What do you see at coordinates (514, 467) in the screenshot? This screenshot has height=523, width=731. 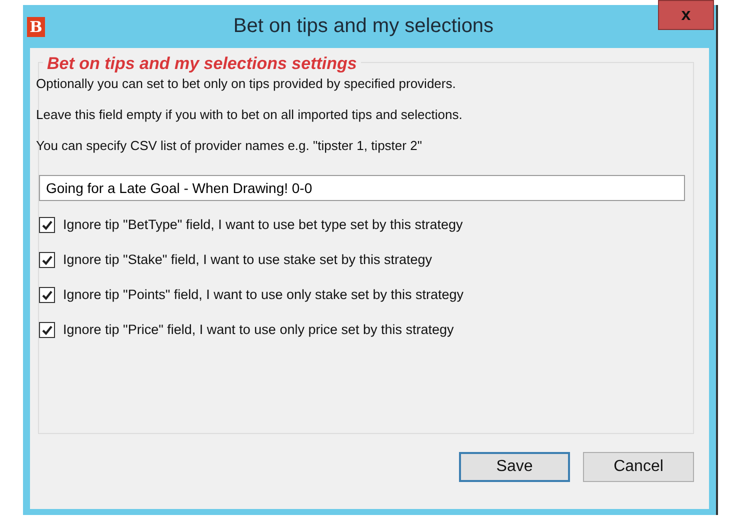 I see `save-button: Save` at bounding box center [514, 467].